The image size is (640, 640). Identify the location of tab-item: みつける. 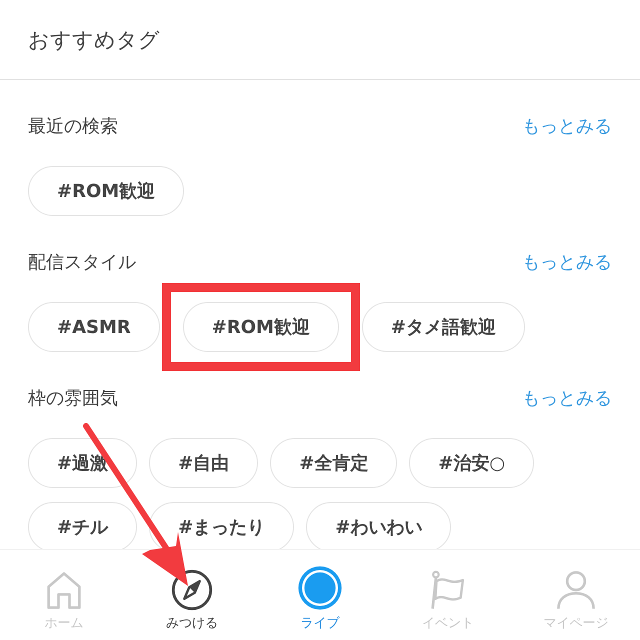
(192, 595).